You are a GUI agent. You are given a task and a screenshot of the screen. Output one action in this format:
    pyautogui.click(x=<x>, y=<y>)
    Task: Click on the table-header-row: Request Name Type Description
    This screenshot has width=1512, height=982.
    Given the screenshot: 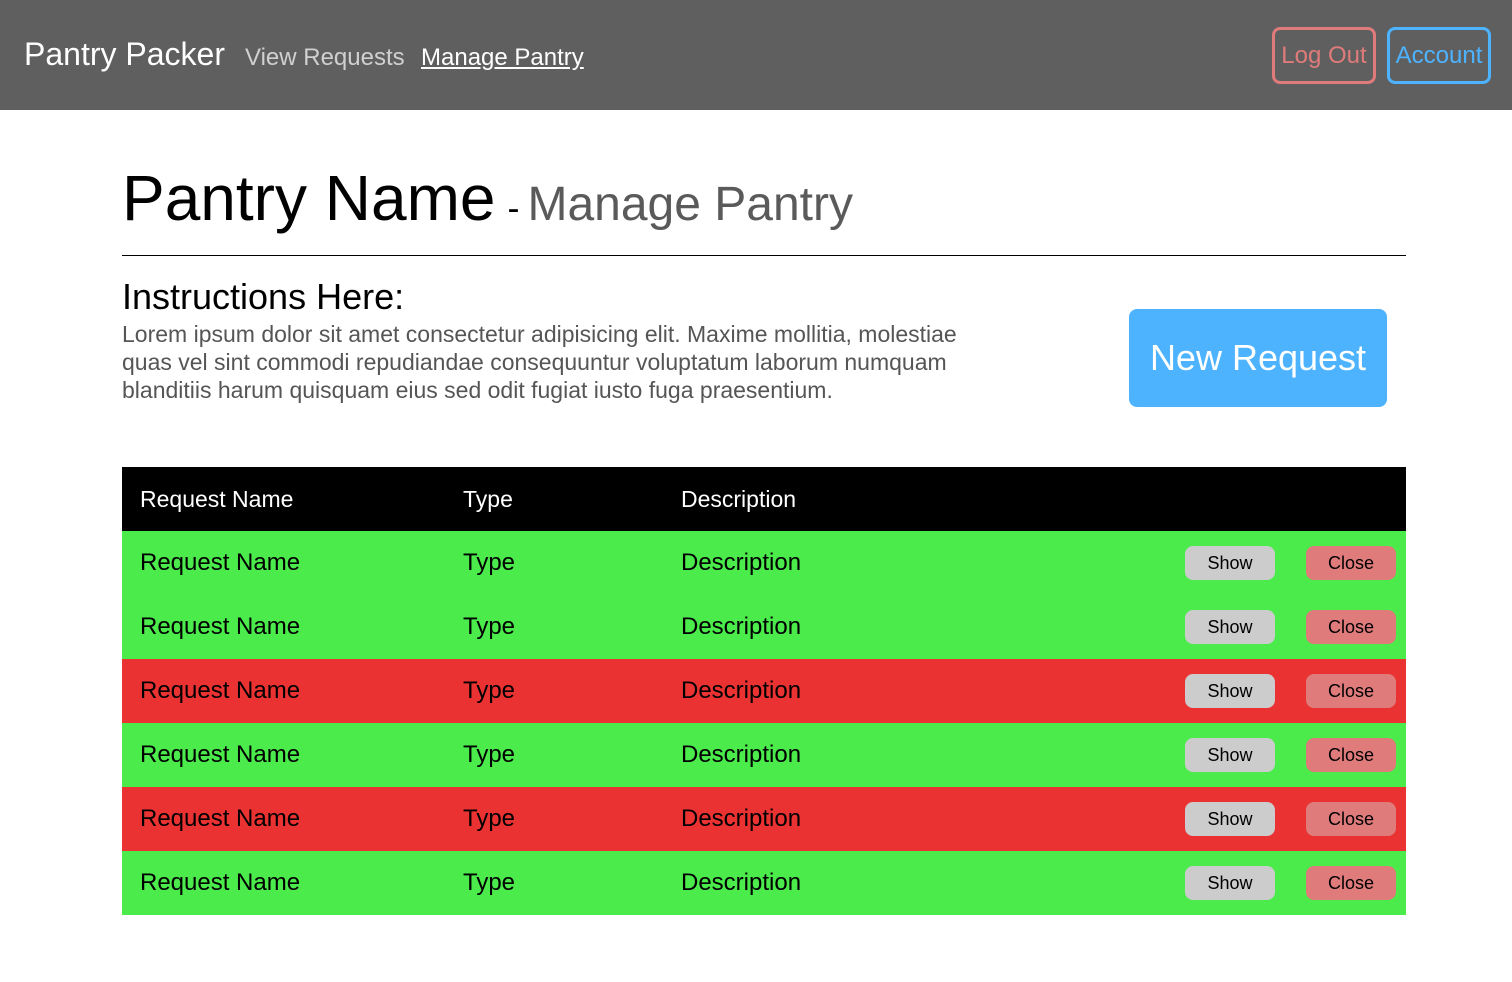 What is the action you would take?
    pyautogui.click(x=764, y=499)
    